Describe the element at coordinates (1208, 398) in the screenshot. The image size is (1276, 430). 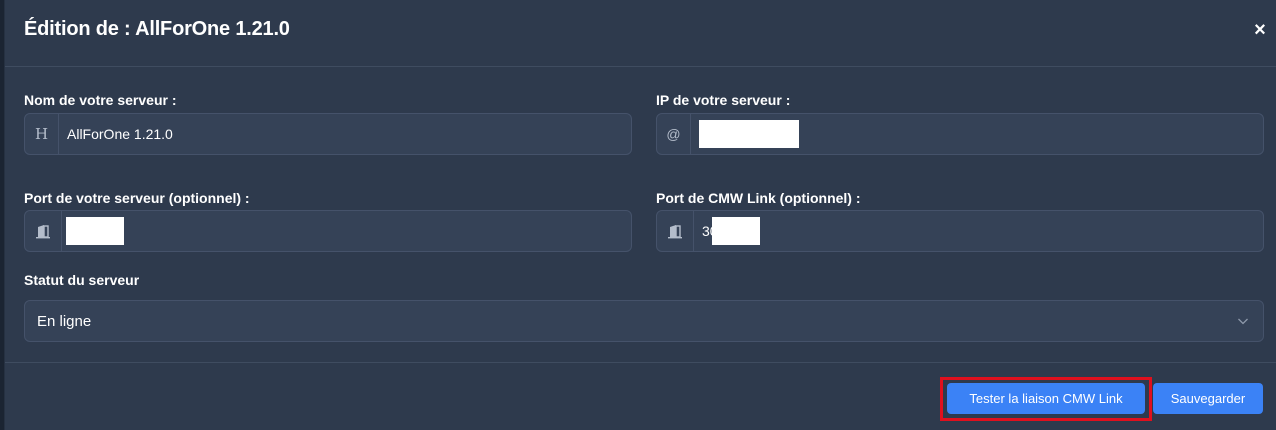
I see `save-button: Sauvegarder` at that location.